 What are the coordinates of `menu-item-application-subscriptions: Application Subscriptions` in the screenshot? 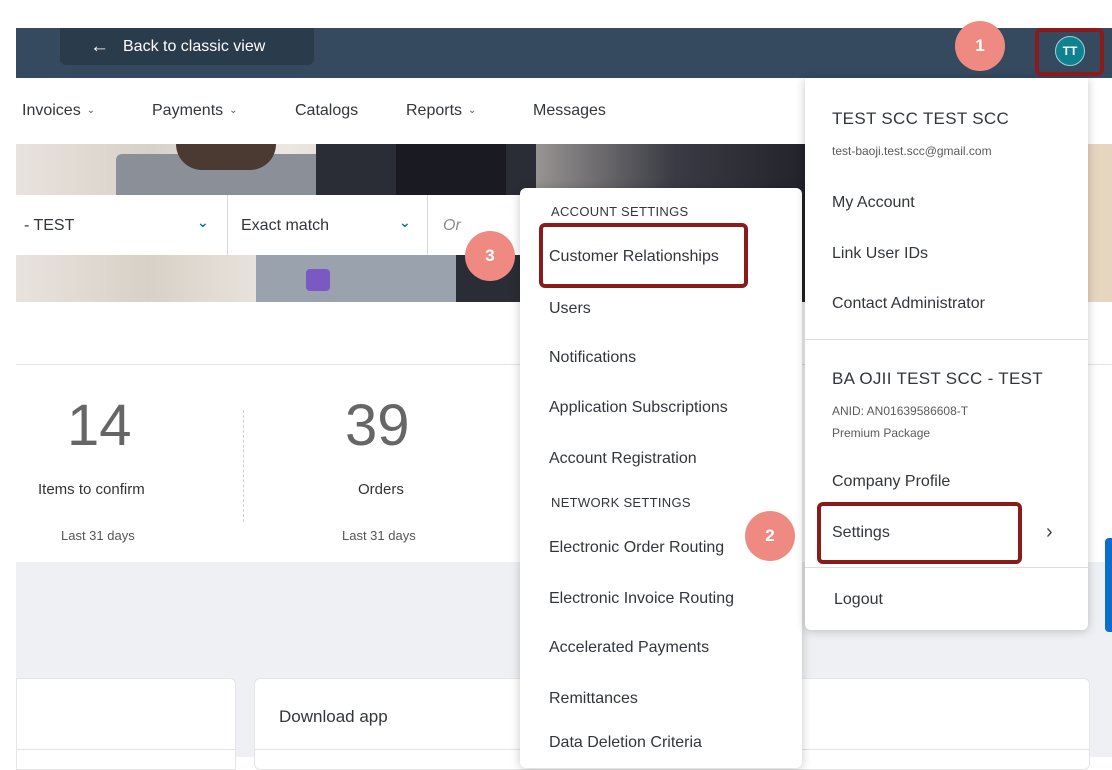 It's located at (638, 408).